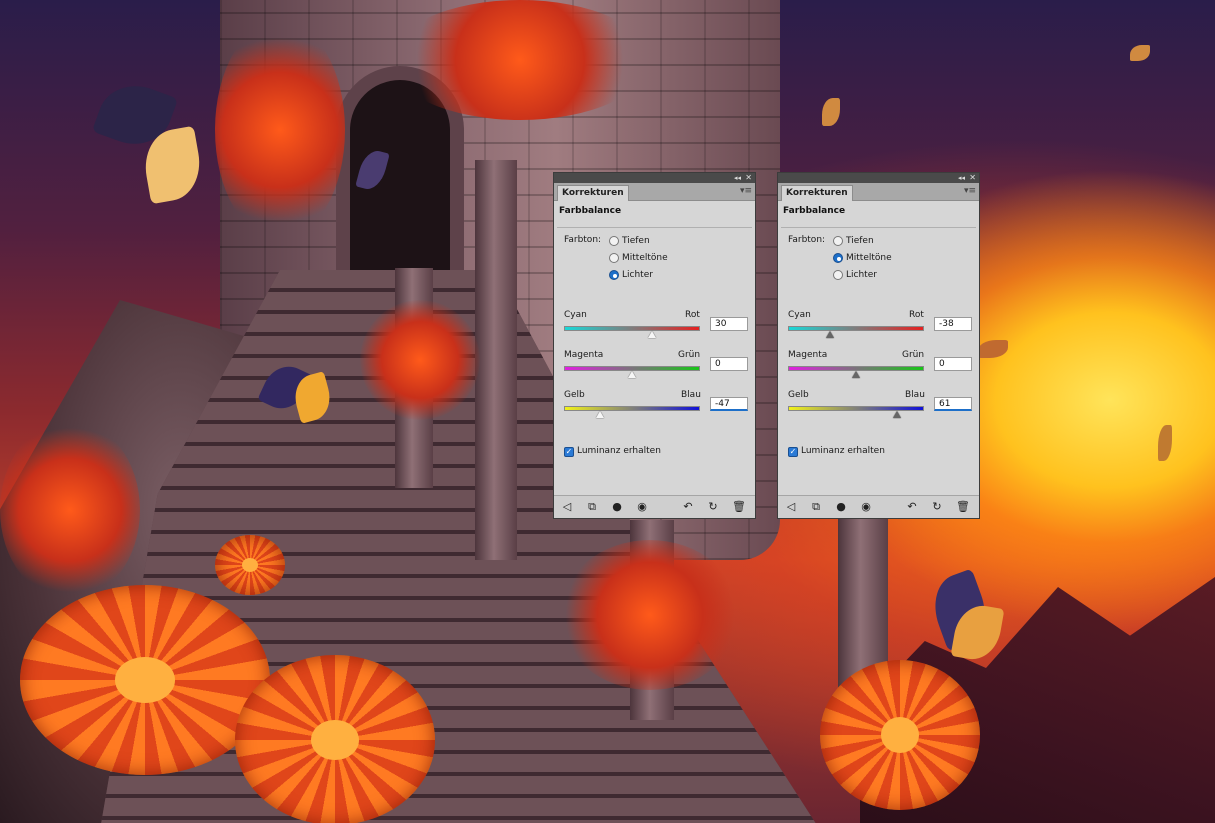 The height and width of the screenshot is (823, 1215). Describe the element at coordinates (729, 324) in the screenshot. I see `cyan-red-value: 30` at that location.